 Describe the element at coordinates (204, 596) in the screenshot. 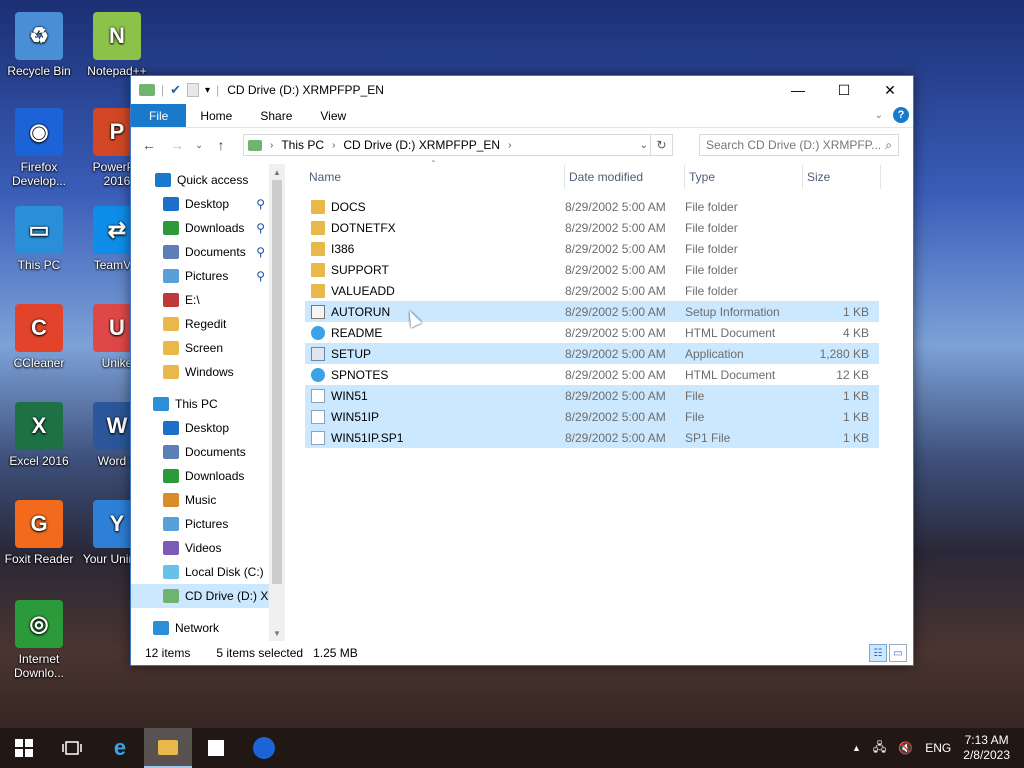

I see `nav-cd-drive: CD Drive (D:) XR` at that location.